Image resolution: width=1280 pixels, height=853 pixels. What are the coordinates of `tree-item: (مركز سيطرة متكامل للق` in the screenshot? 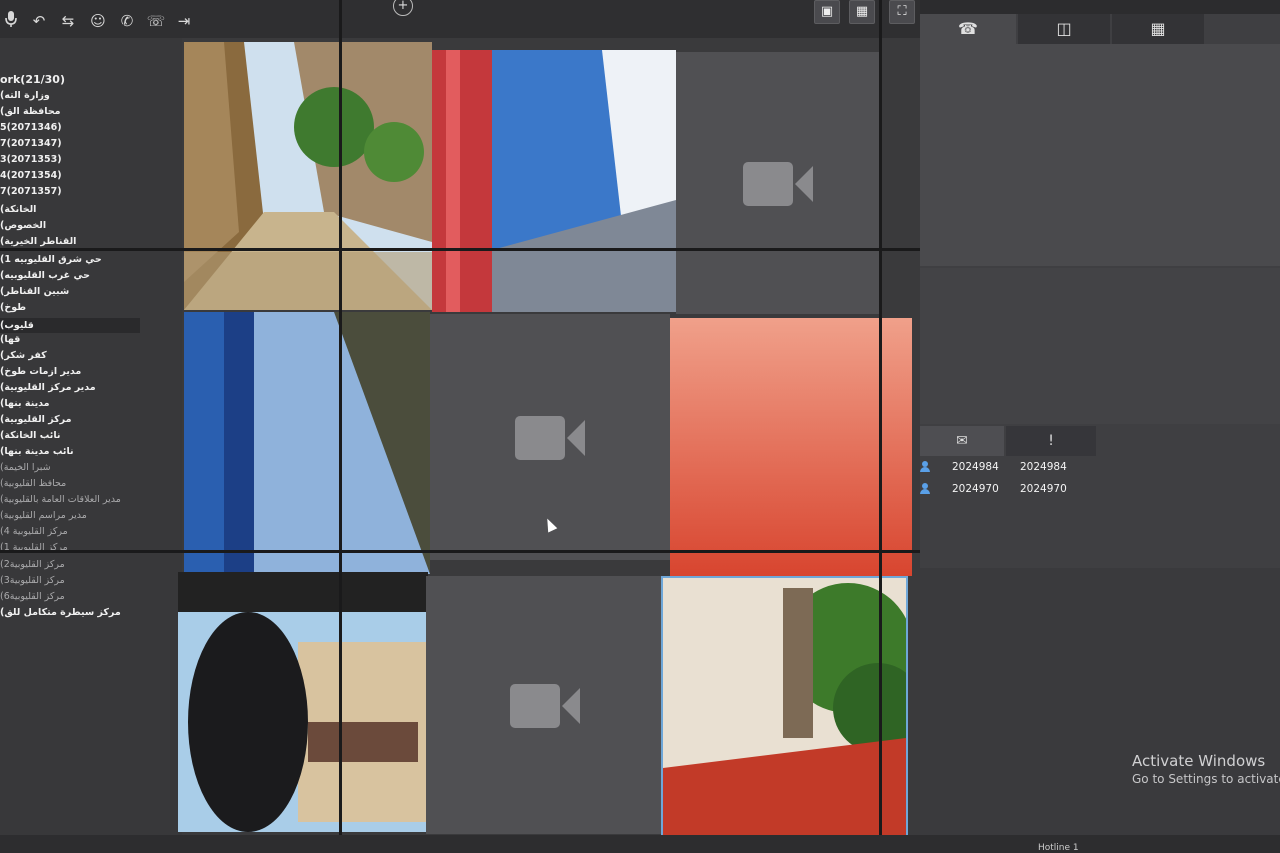 It's located at (60, 612).